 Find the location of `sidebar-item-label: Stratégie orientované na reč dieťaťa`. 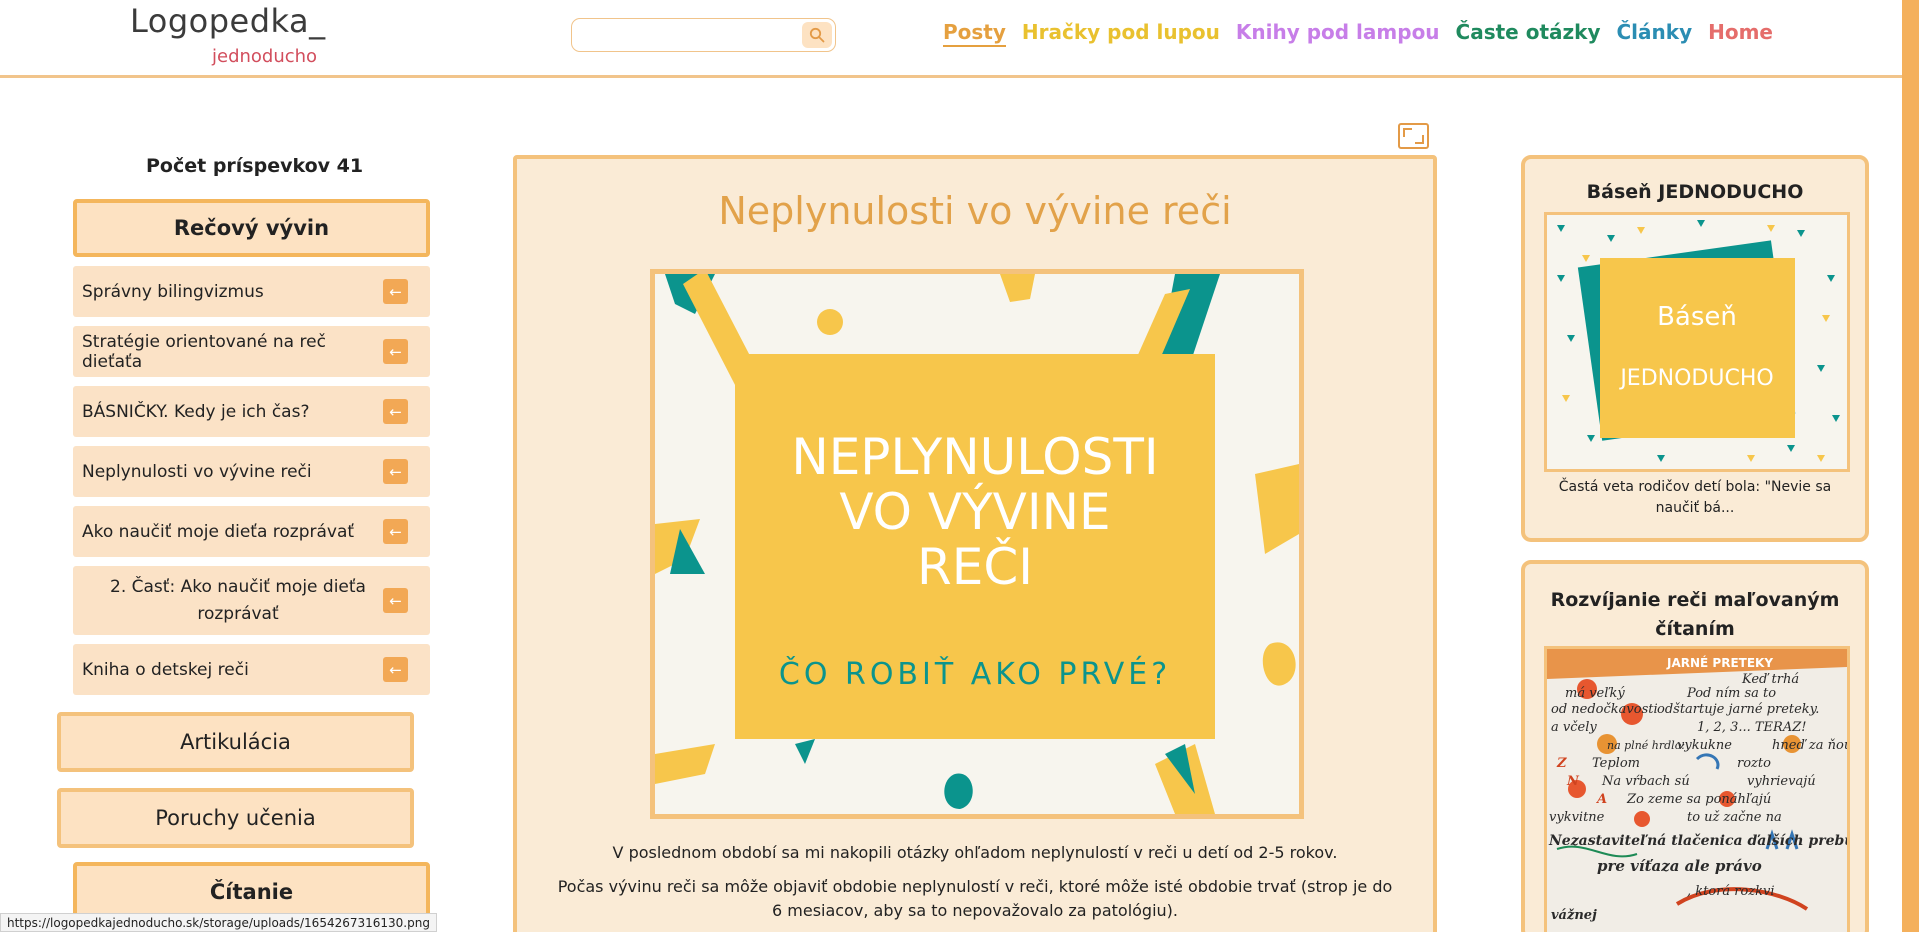

sidebar-item-label: Stratégie orientované na reč dieťaťa is located at coordinates (204, 351).